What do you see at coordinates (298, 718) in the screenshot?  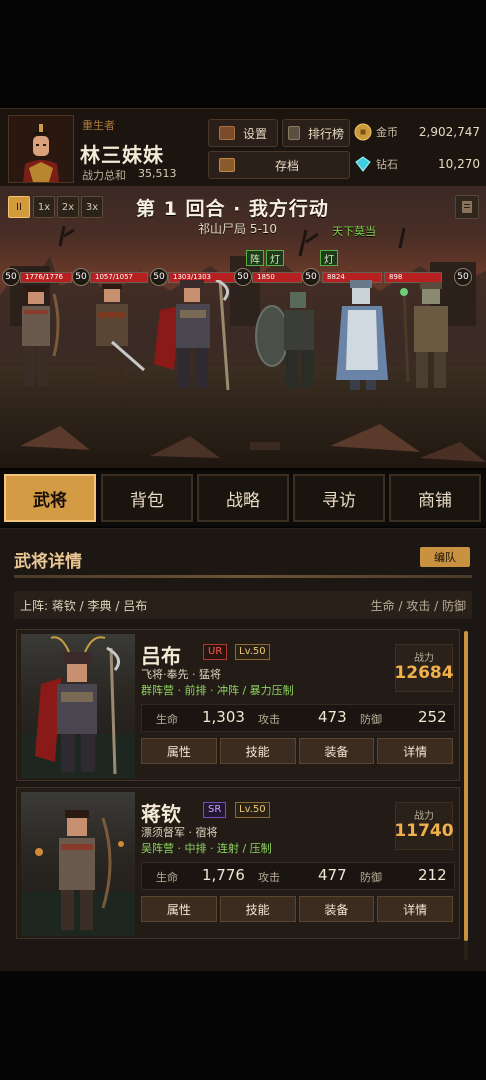 I see `hero-stats: 生命 1,303 攻击 473 防御 252` at bounding box center [298, 718].